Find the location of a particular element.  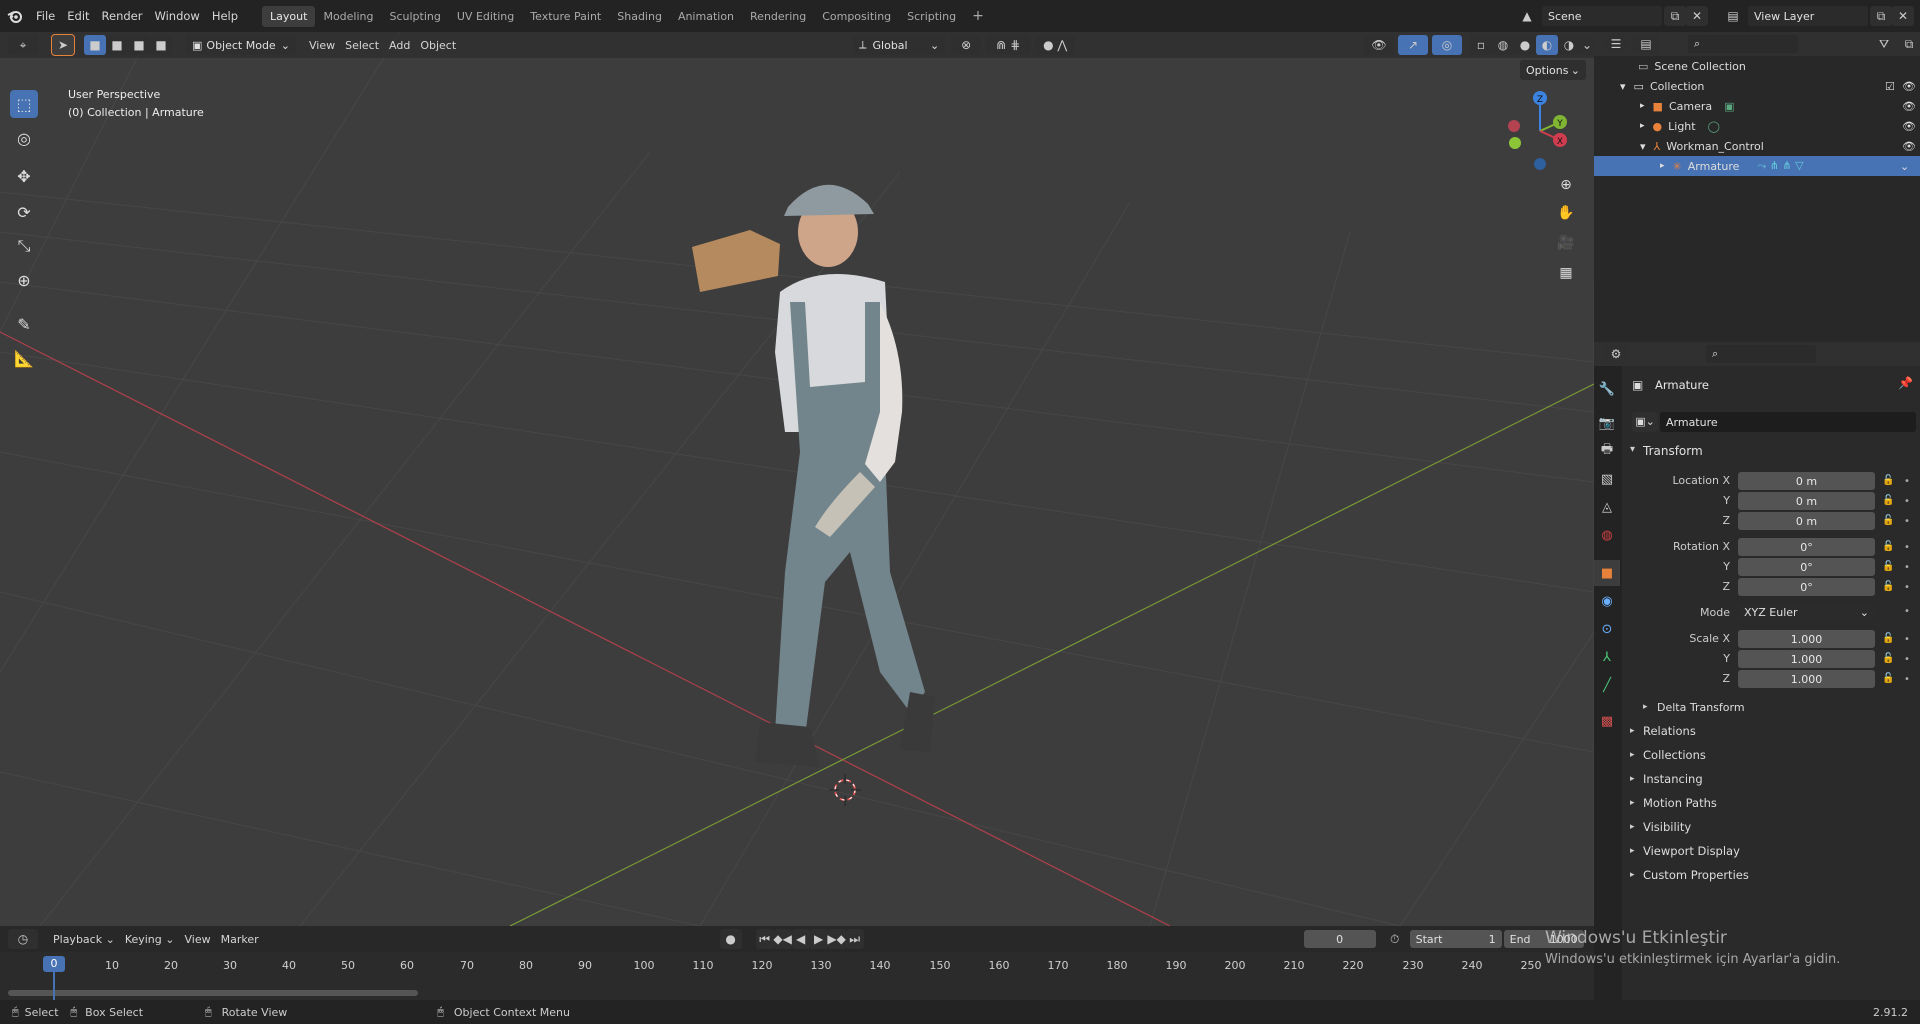

tab-animation: Animation is located at coordinates (706, 16).